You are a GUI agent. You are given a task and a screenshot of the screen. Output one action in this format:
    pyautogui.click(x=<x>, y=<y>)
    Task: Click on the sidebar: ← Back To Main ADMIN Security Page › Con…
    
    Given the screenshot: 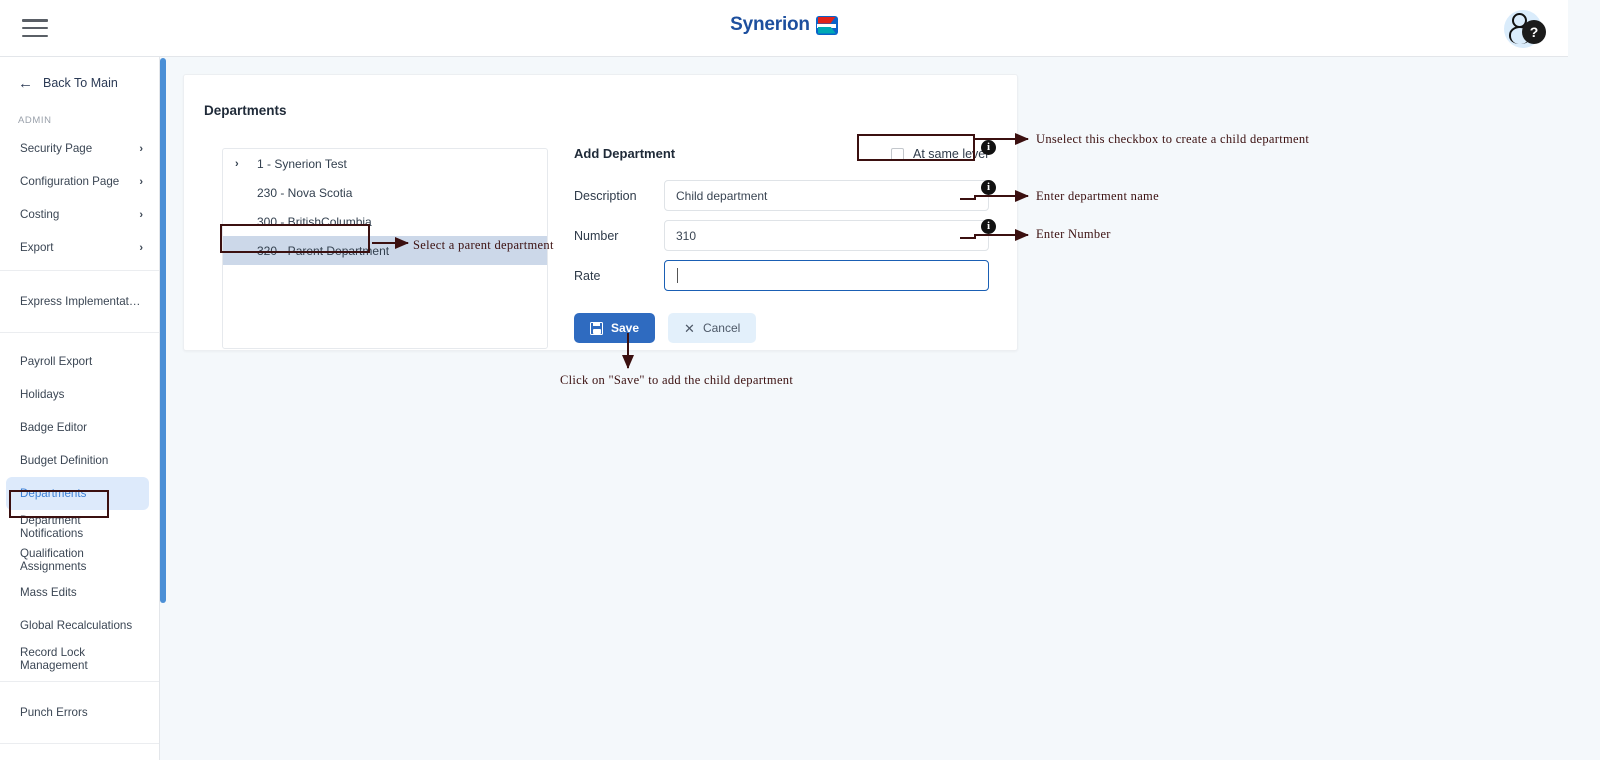 What is the action you would take?
    pyautogui.click(x=80, y=408)
    